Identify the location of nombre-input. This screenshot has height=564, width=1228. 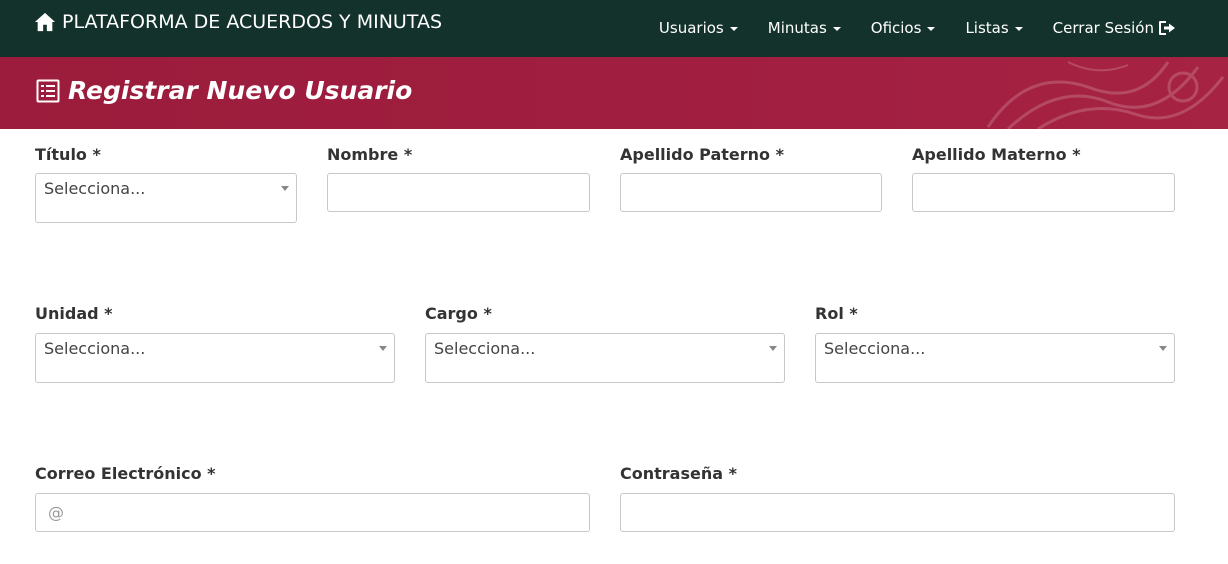
(458, 192).